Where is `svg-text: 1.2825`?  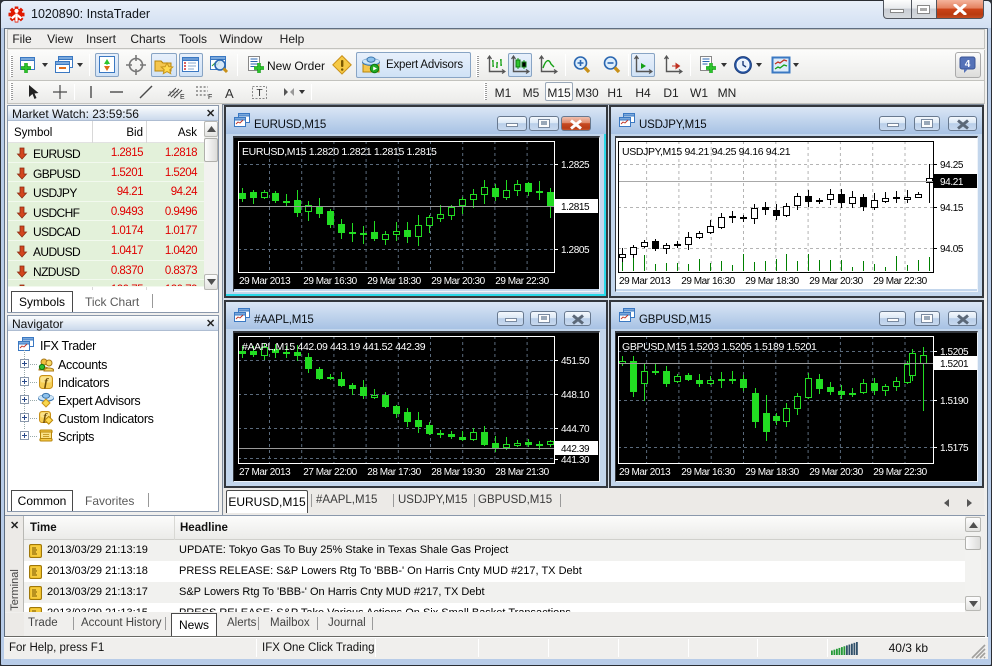
svg-text: 1.2825 is located at coordinates (575, 165).